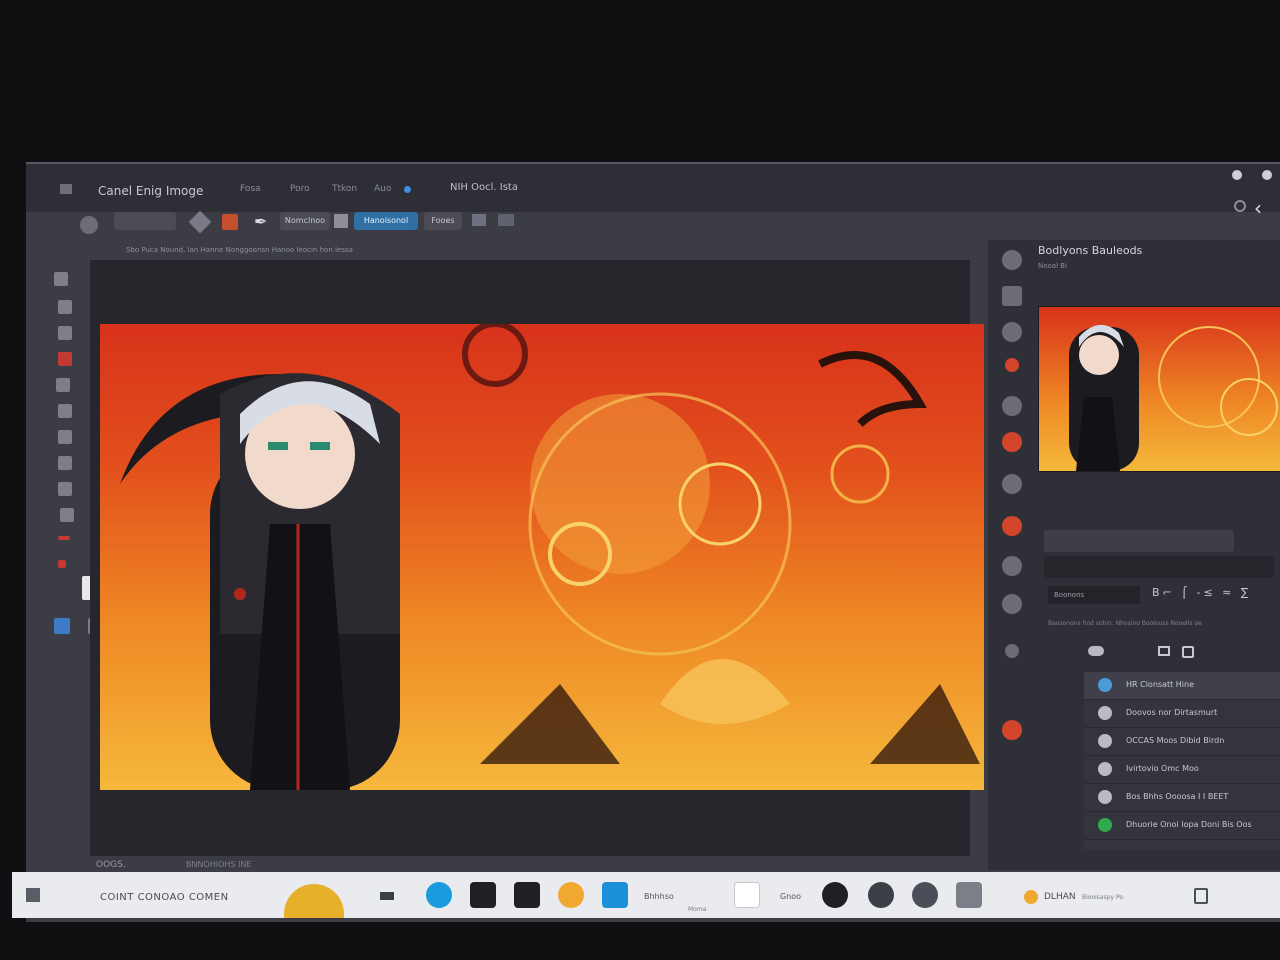  What do you see at coordinates (1012, 566) in the screenshot?
I see `character-icon` at bounding box center [1012, 566].